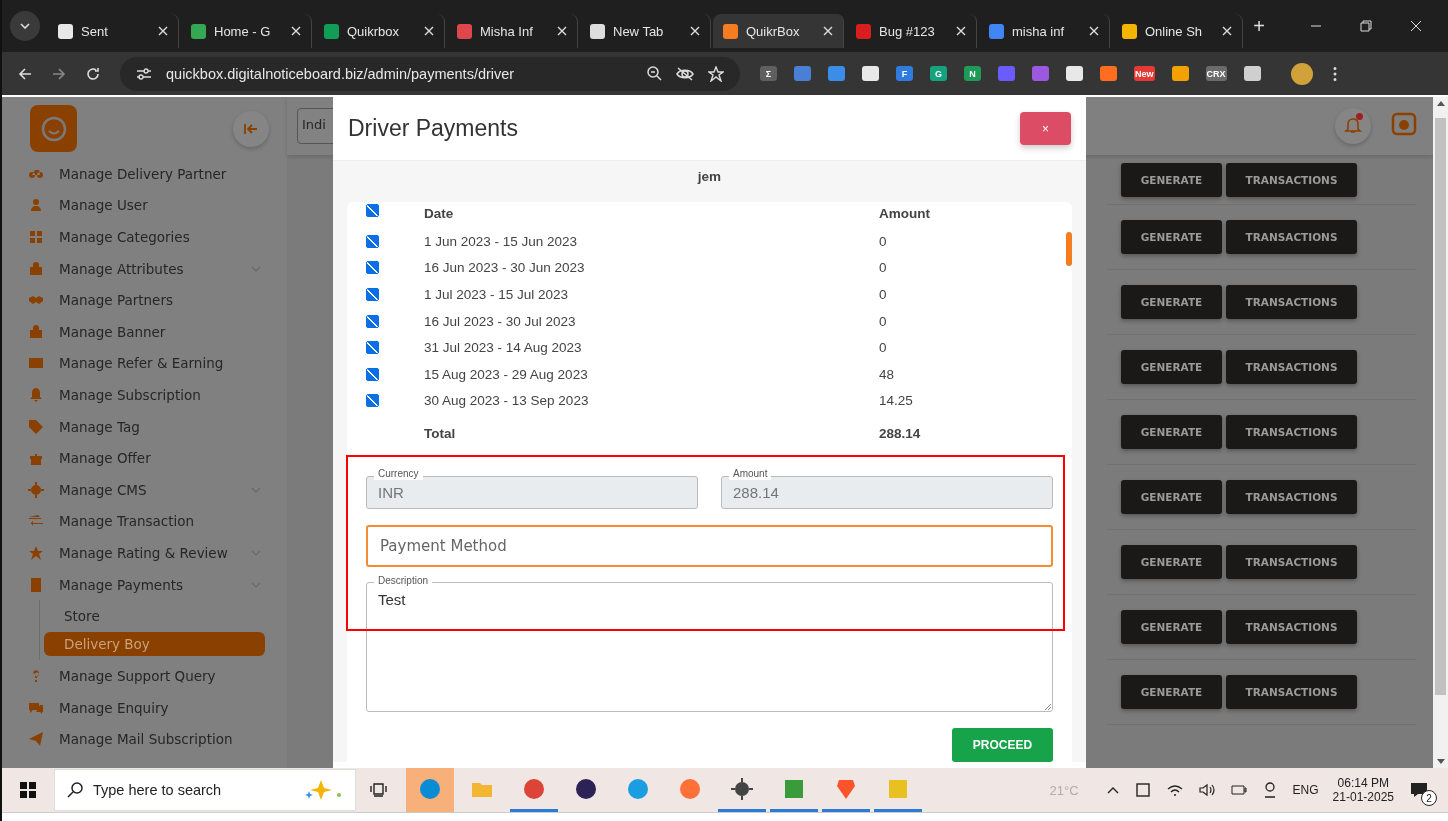 Image resolution: width=1448 pixels, height=821 pixels. I want to click on browser-tab: misha inf, so click(1044, 31).